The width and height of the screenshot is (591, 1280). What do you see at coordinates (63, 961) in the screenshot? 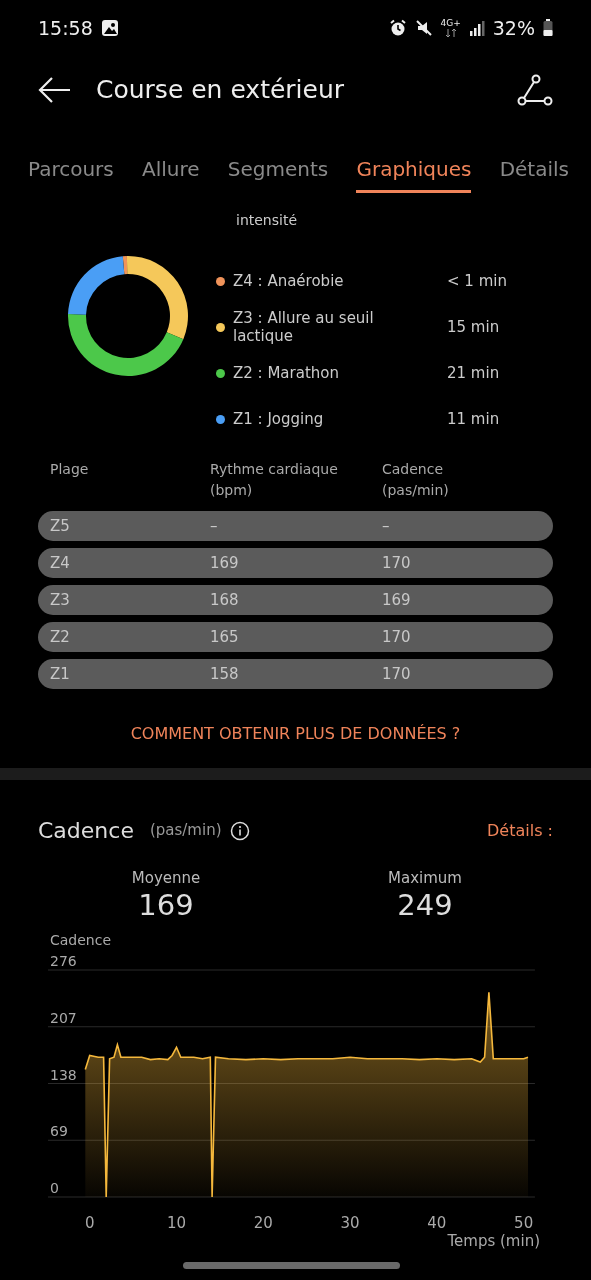
I see `tick-label: 276` at bounding box center [63, 961].